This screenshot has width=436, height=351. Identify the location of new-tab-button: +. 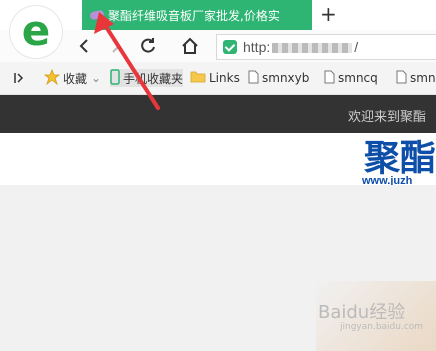
(328, 14).